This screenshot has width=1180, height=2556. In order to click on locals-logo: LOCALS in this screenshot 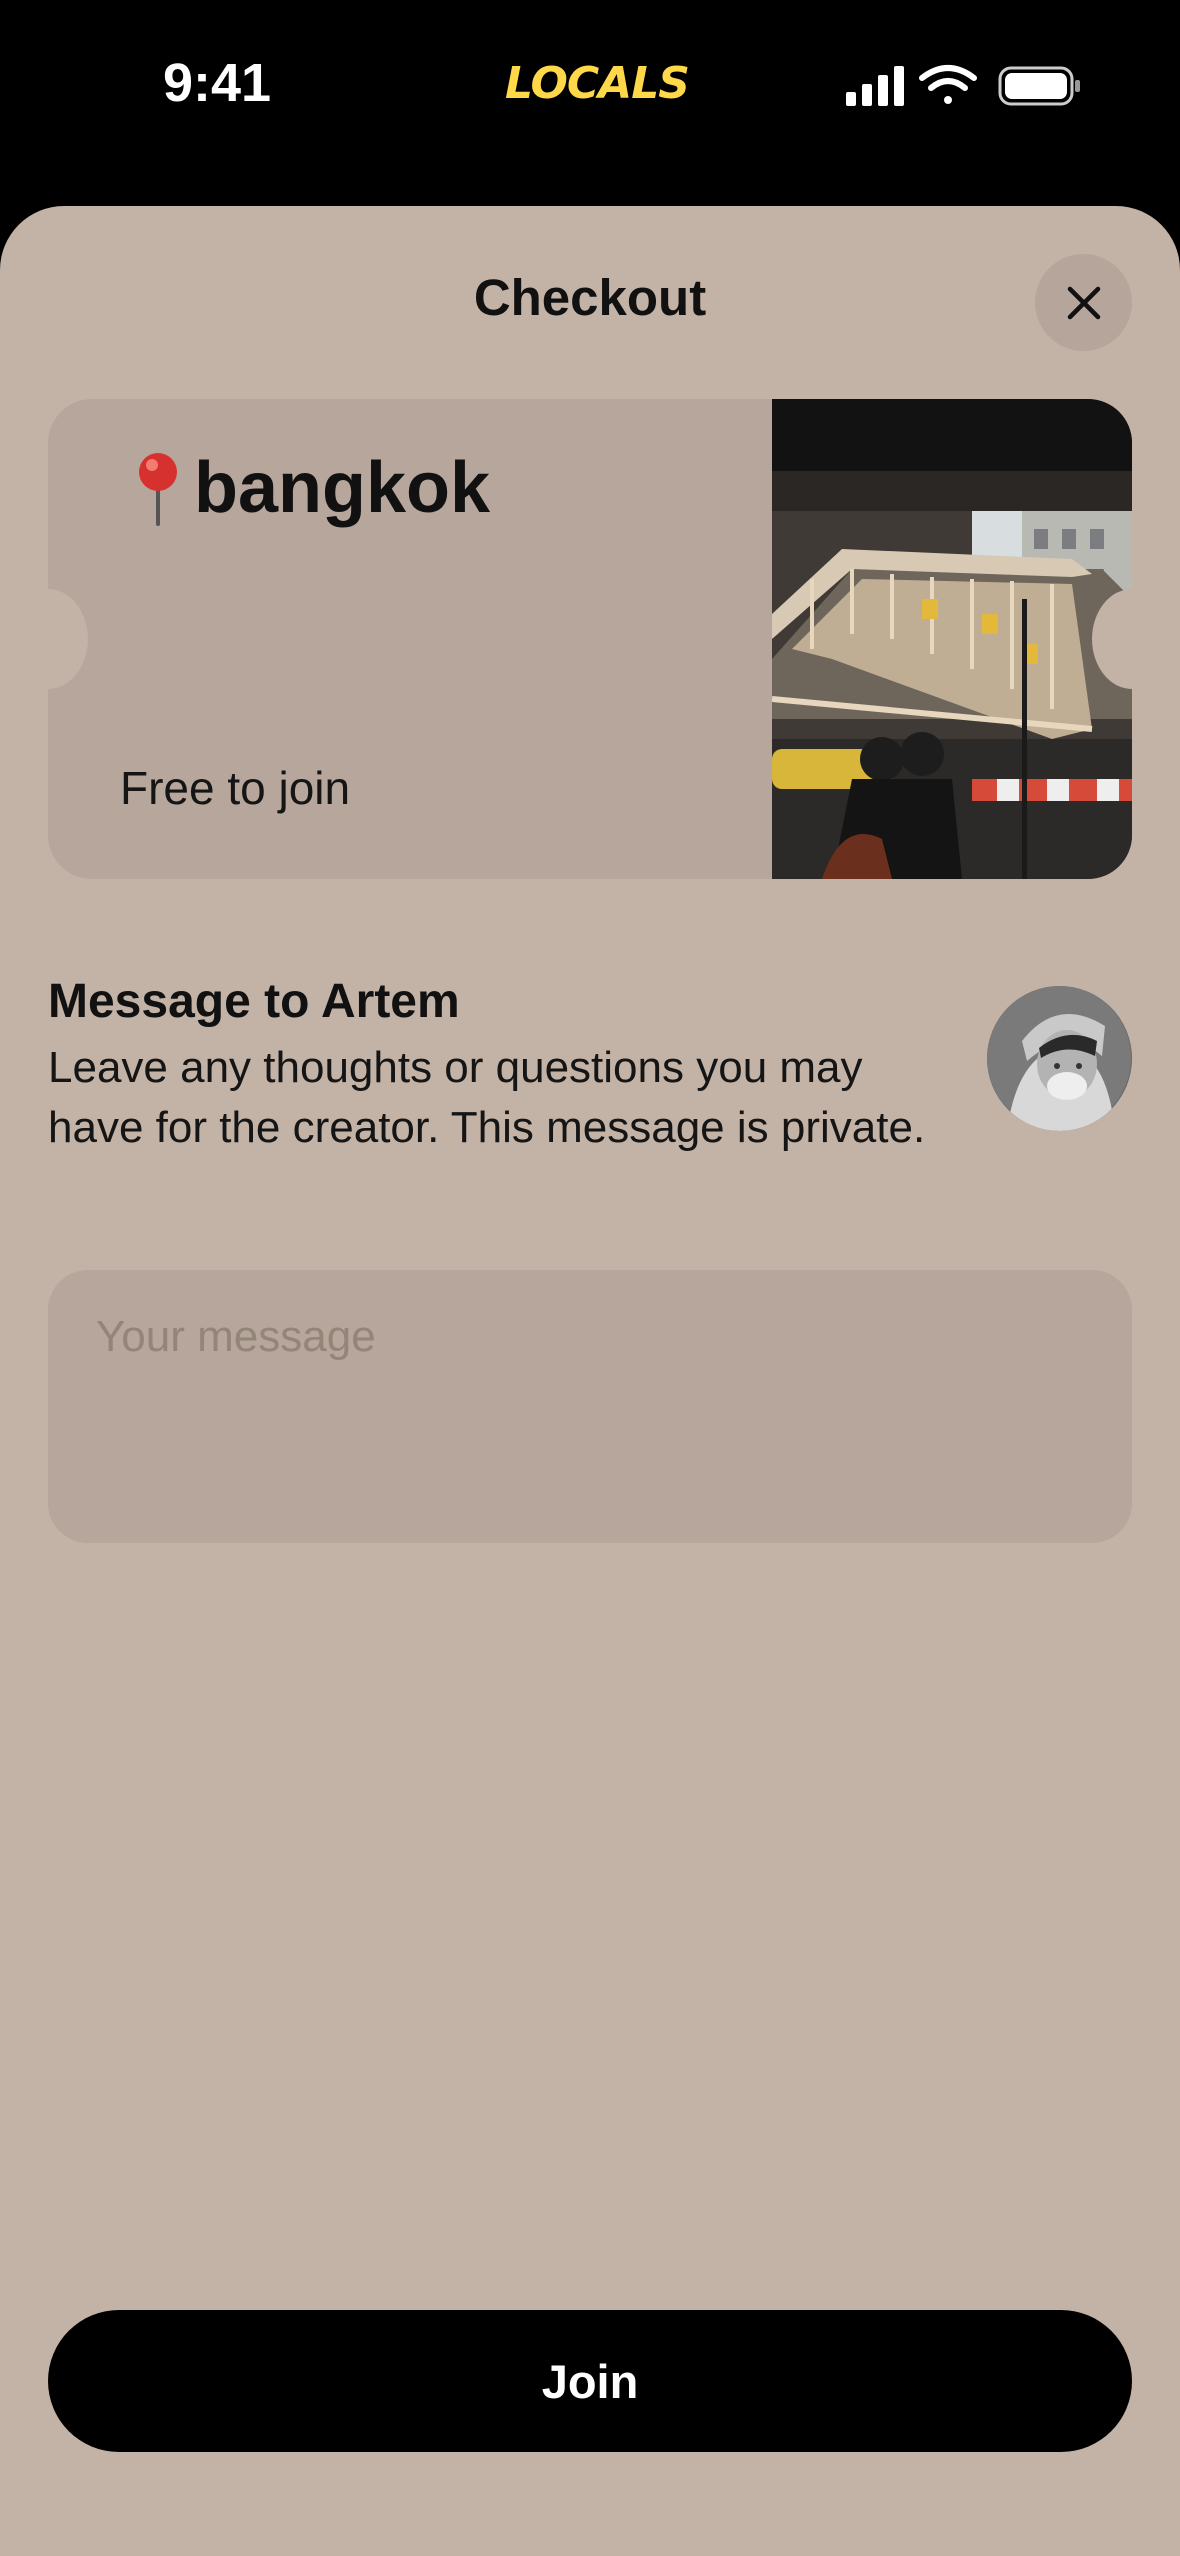, I will do `click(597, 83)`.